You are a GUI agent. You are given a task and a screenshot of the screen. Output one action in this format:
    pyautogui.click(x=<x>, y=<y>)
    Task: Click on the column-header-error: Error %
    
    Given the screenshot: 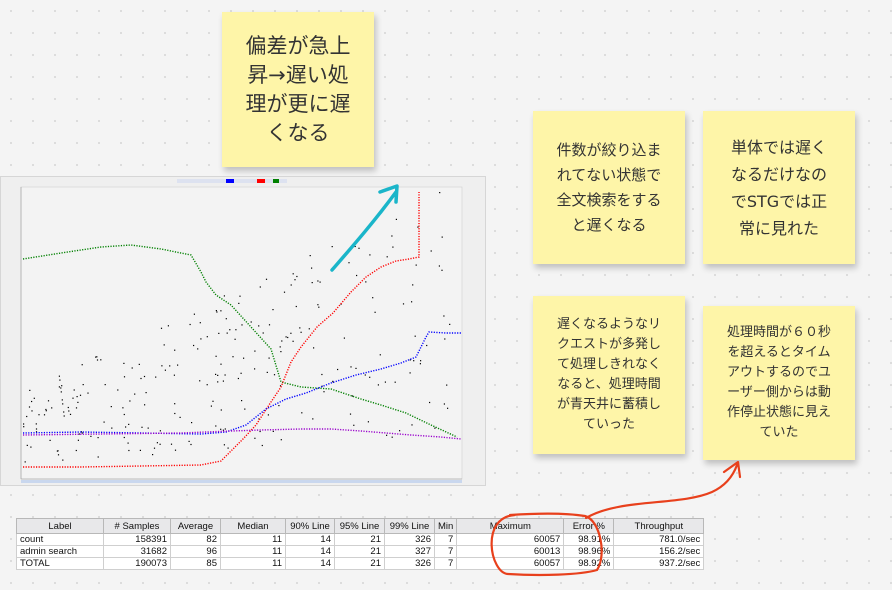 What is the action you would take?
    pyautogui.click(x=589, y=526)
    